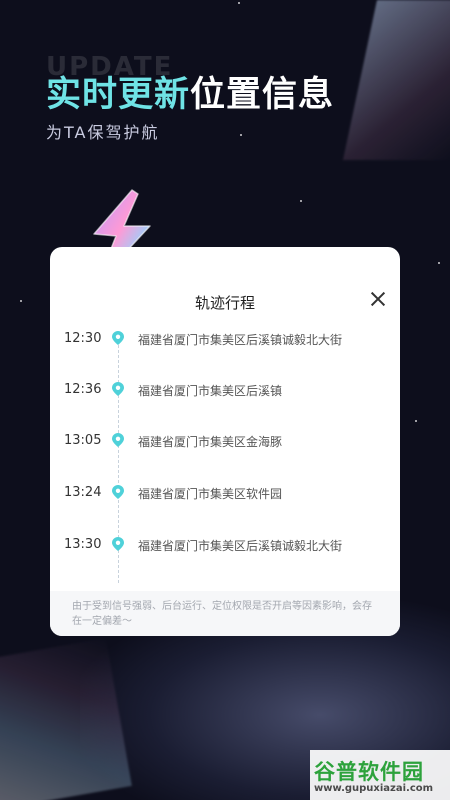 The width and height of the screenshot is (450, 800). Describe the element at coordinates (210, 494) in the screenshot. I see `timeline-address: 福建省厦门市集美区软件园` at that location.